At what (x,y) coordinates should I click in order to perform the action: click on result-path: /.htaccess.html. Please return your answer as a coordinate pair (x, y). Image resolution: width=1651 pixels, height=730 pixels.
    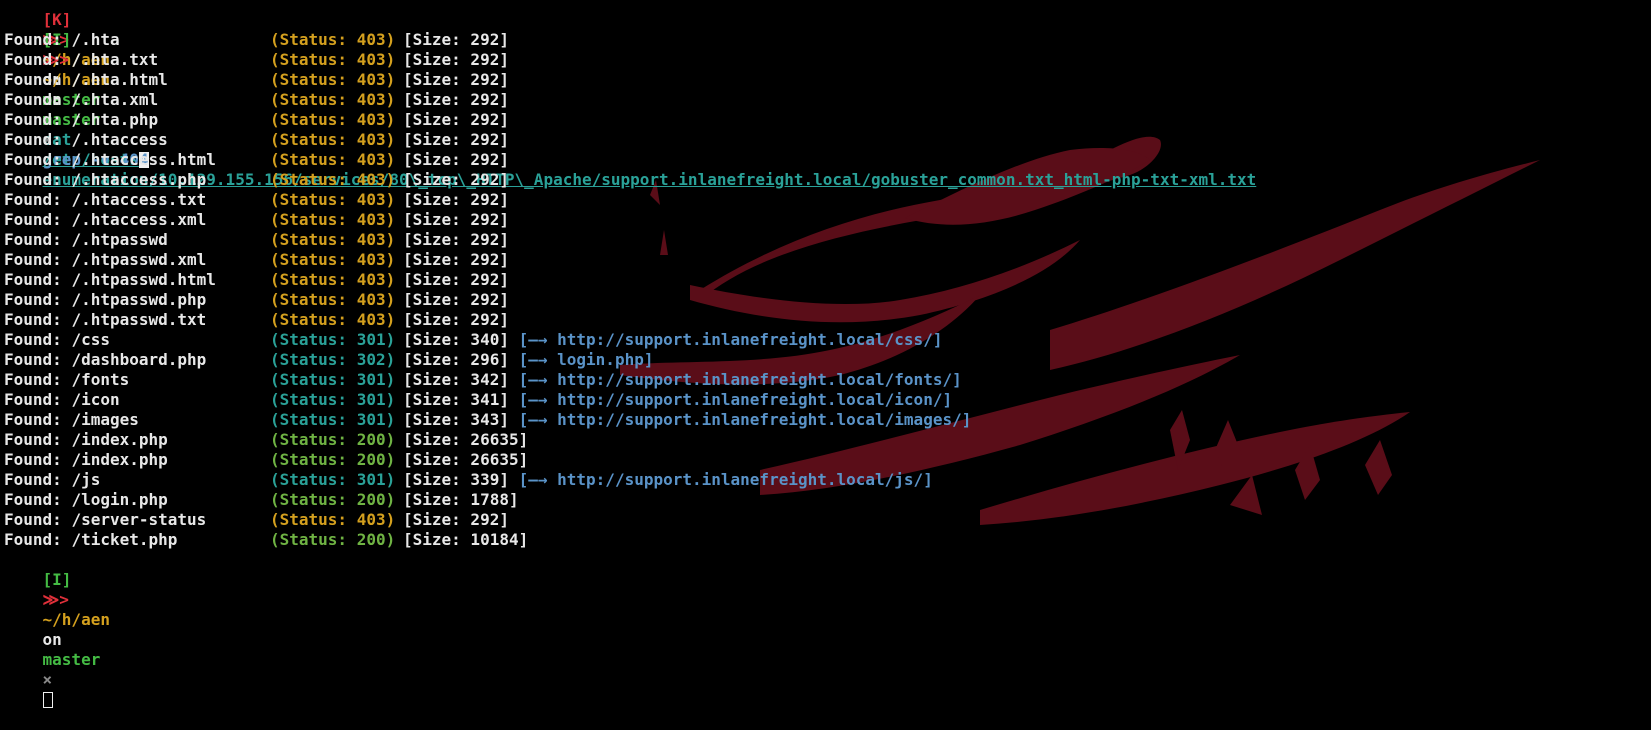
    Looking at the image, I should click on (143, 159).